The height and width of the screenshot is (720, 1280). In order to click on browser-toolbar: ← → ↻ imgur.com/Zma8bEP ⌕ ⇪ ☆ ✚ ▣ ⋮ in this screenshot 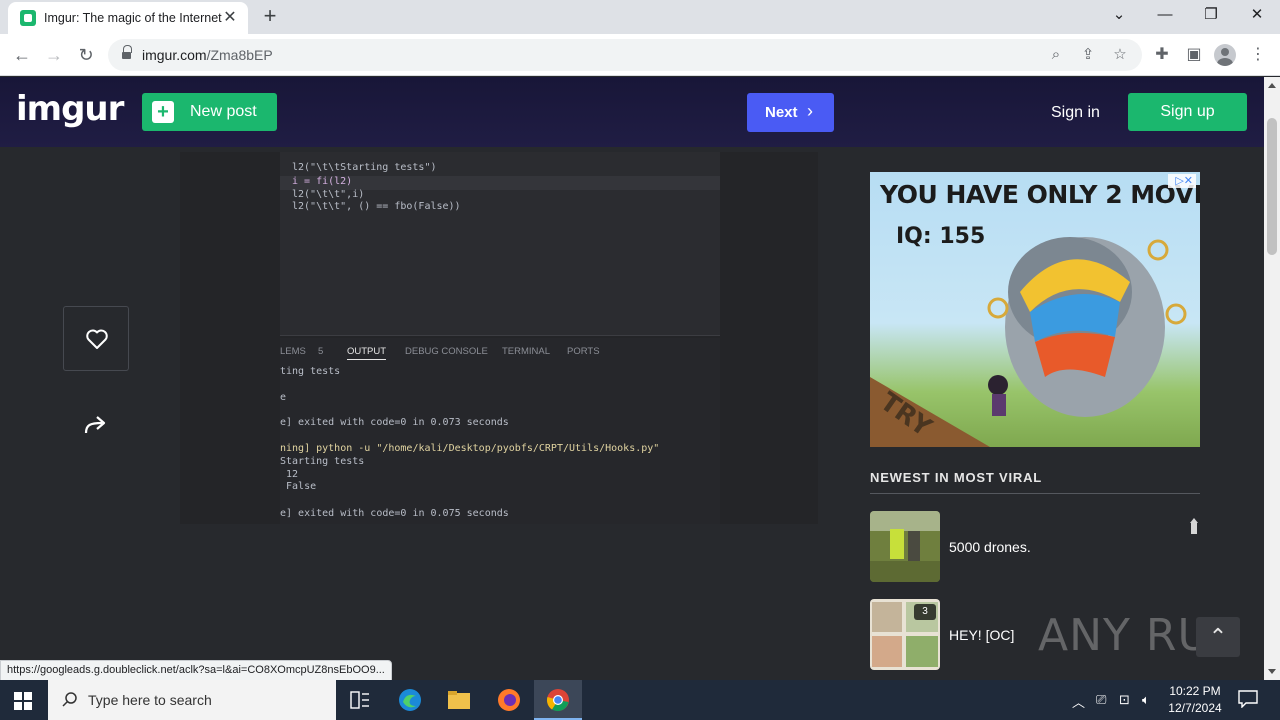, I will do `click(640, 55)`.